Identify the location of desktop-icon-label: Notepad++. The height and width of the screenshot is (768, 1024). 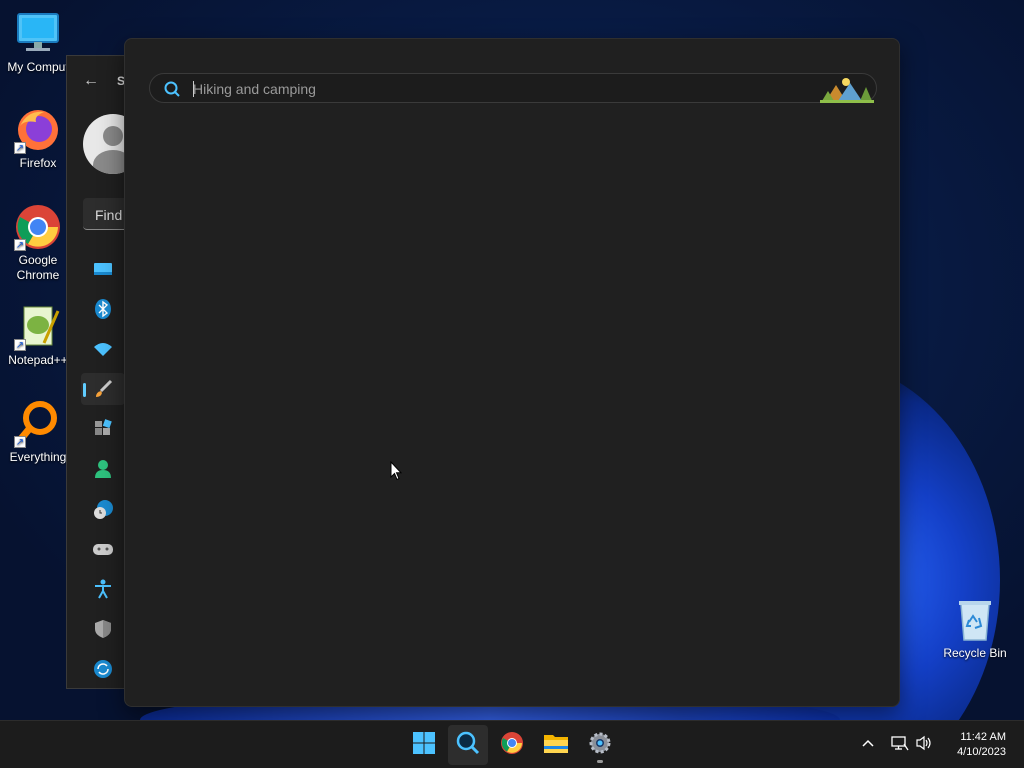
(38, 360).